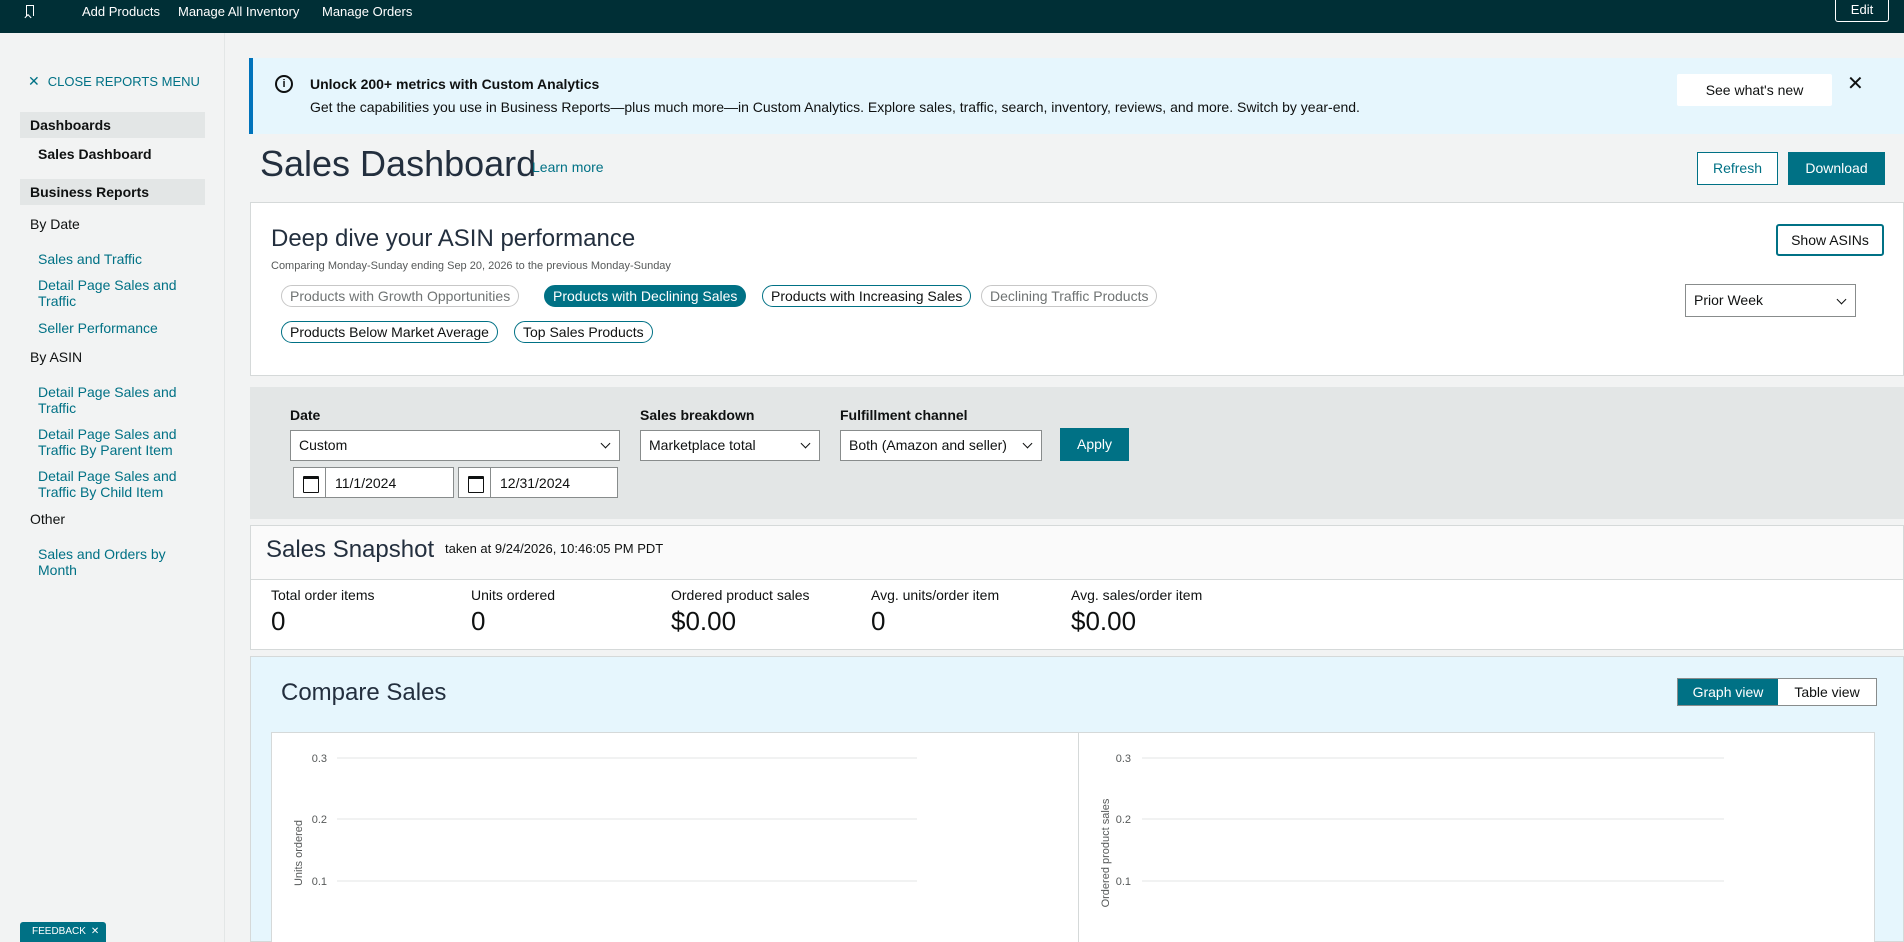 The image size is (1904, 942). I want to click on sales-breakdown-select: Marketplace total, so click(730, 445).